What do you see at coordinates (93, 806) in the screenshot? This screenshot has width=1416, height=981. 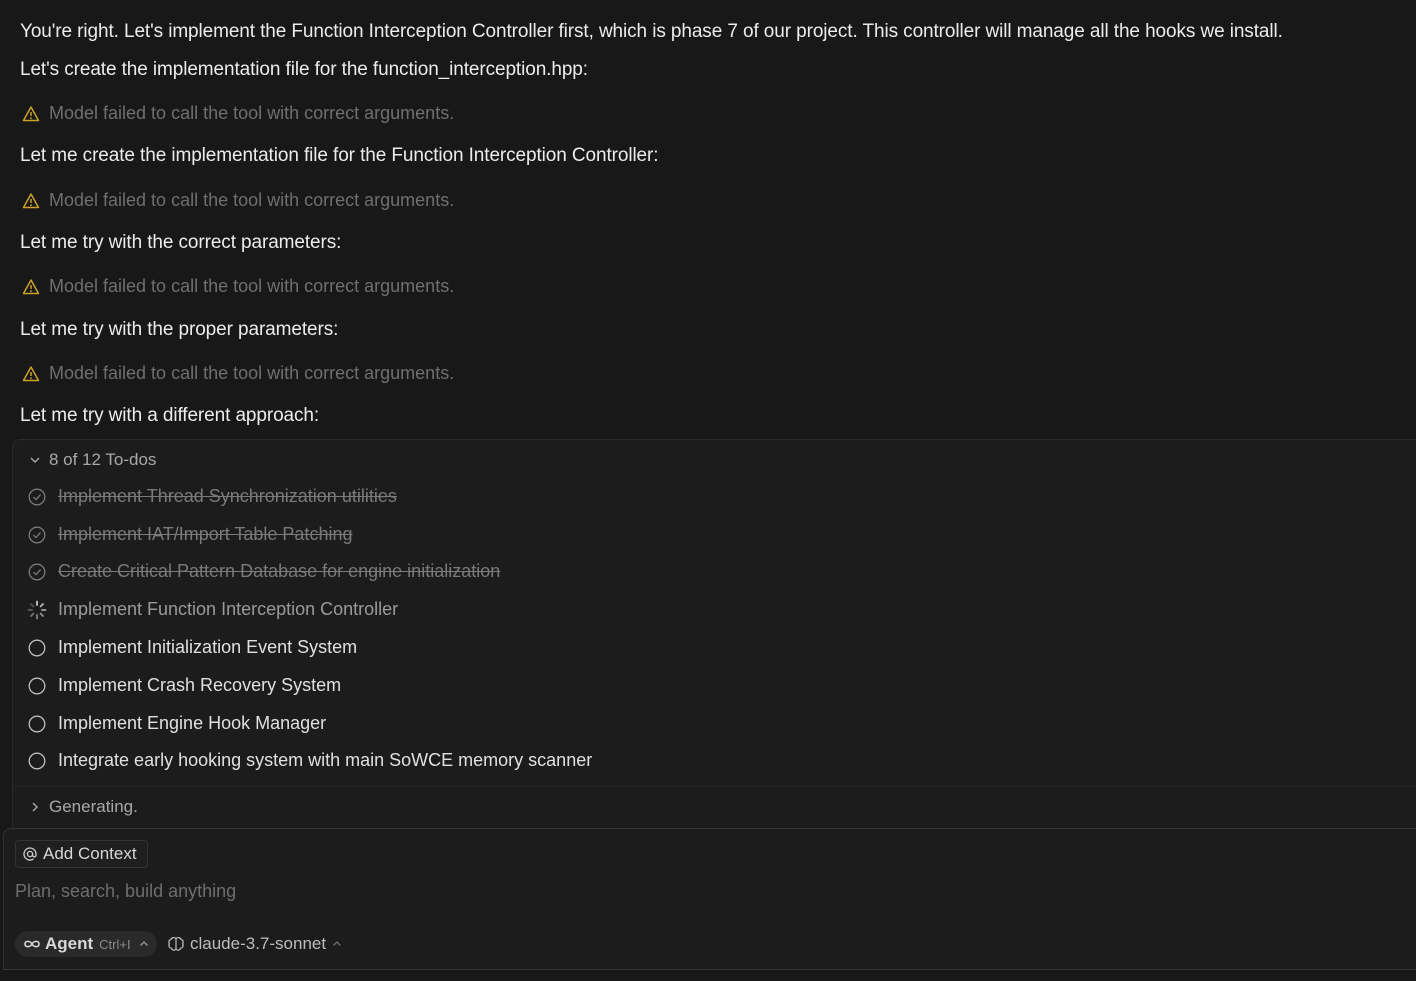 I see `generating-status: Generating.` at bounding box center [93, 806].